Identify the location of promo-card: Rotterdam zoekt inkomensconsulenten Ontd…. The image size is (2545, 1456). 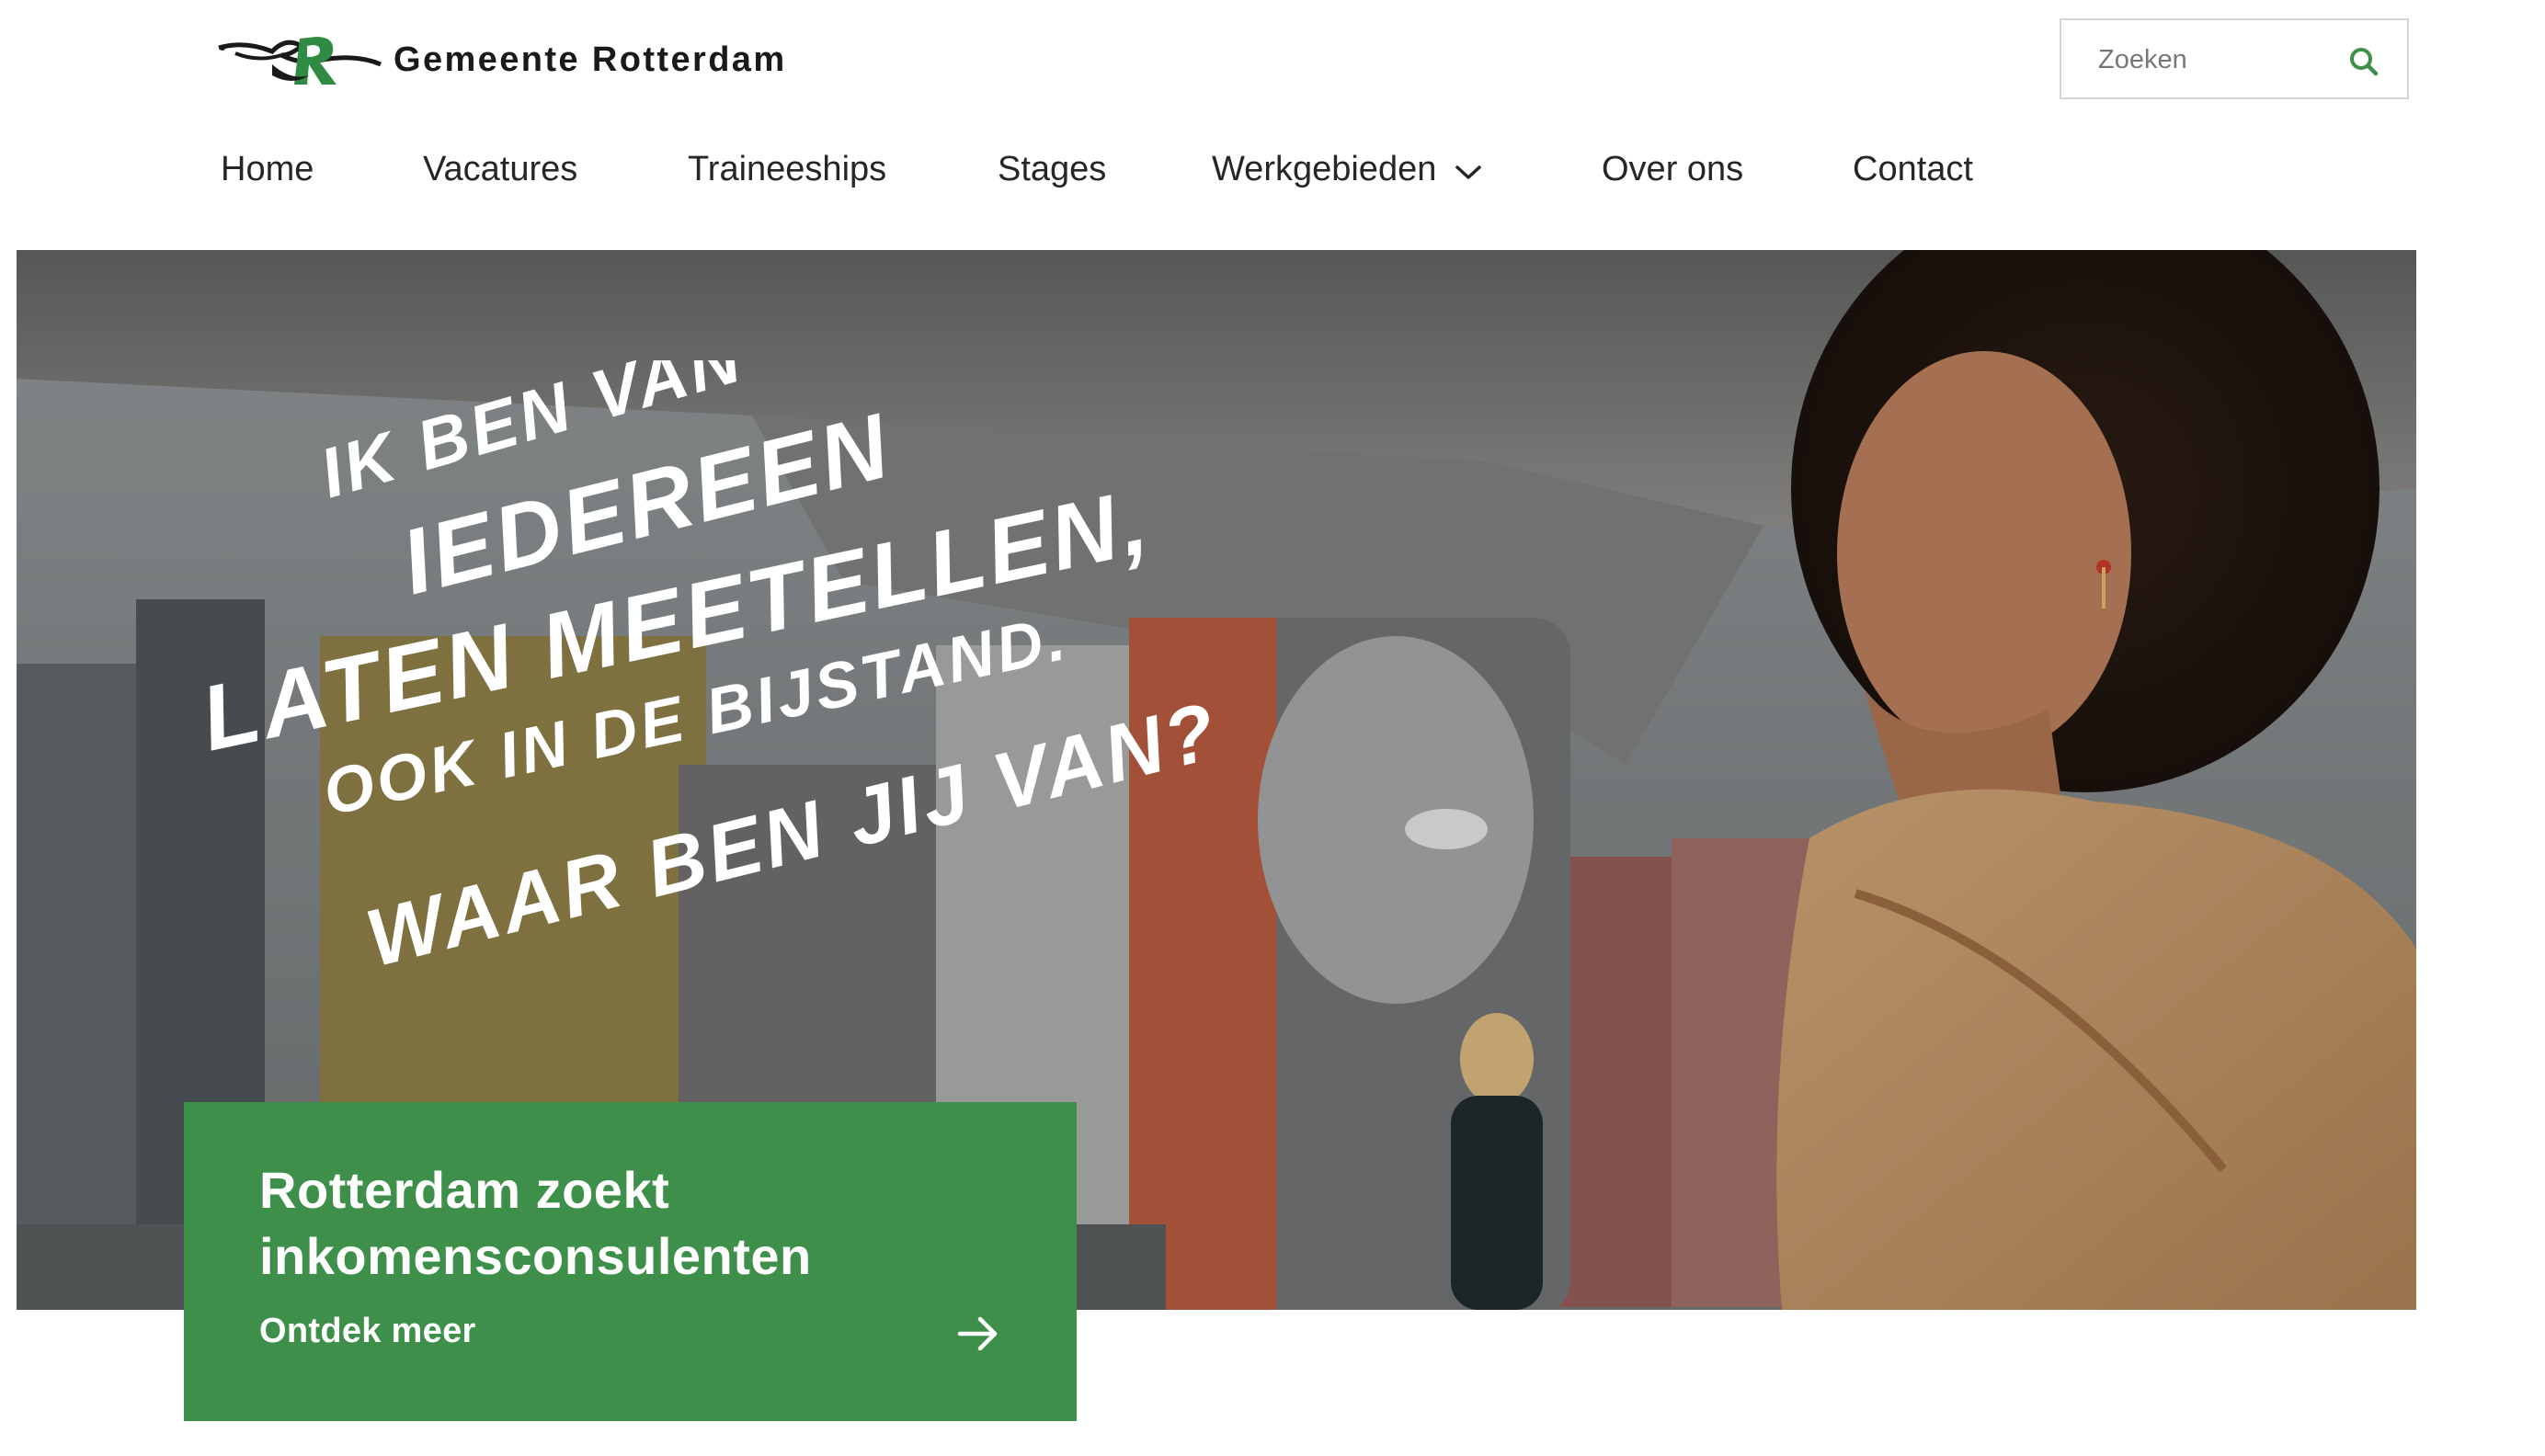
(630, 1261).